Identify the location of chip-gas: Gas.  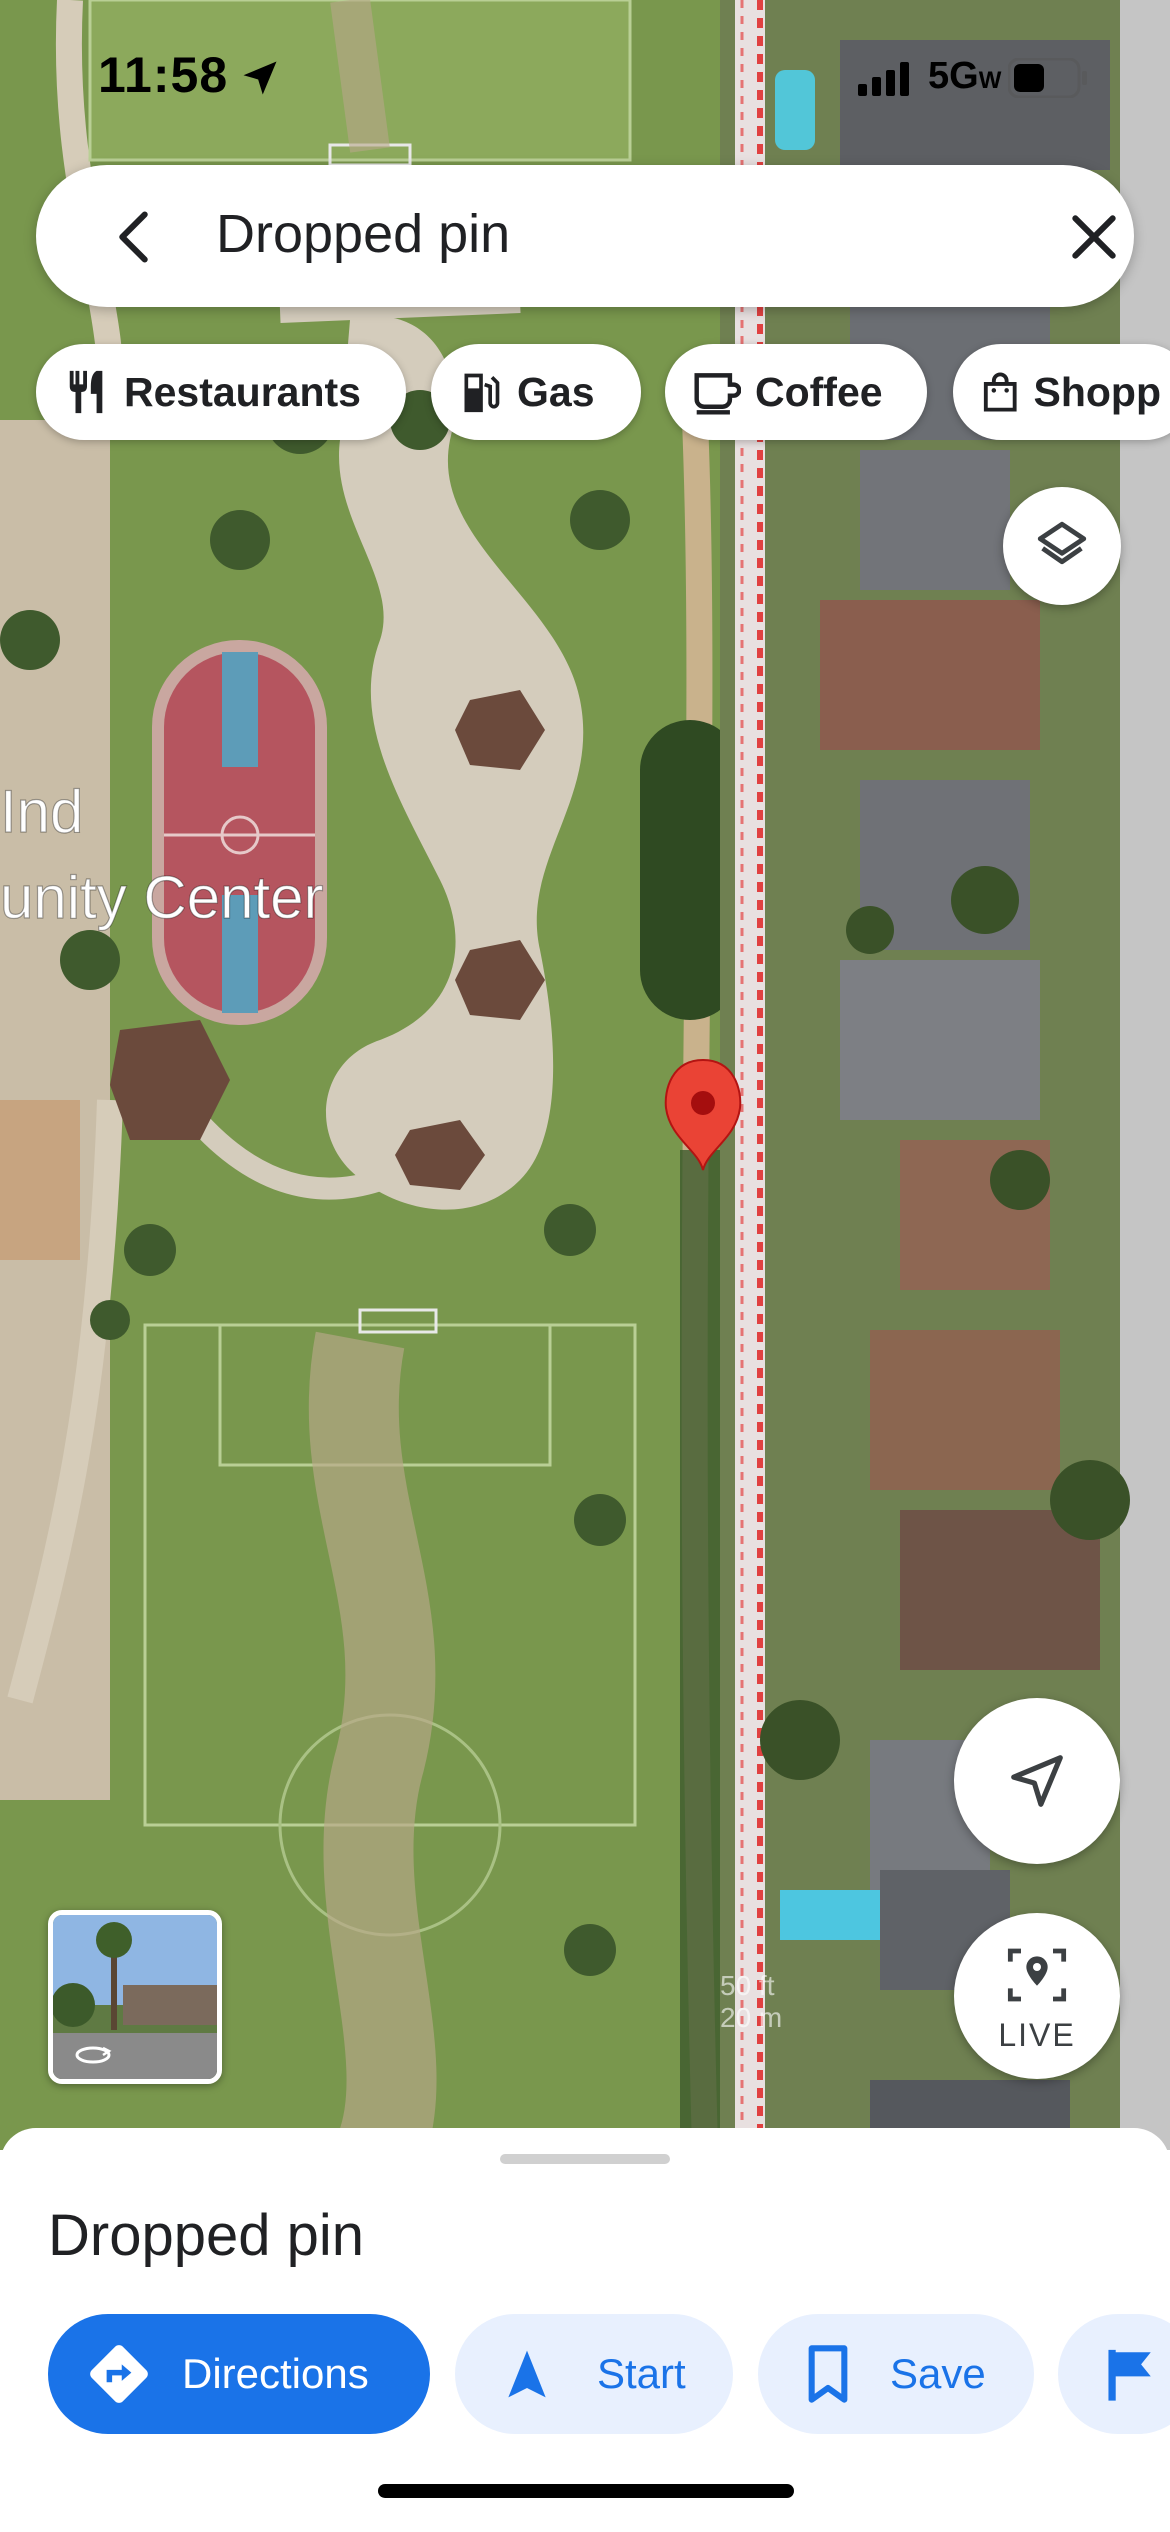
(536, 392).